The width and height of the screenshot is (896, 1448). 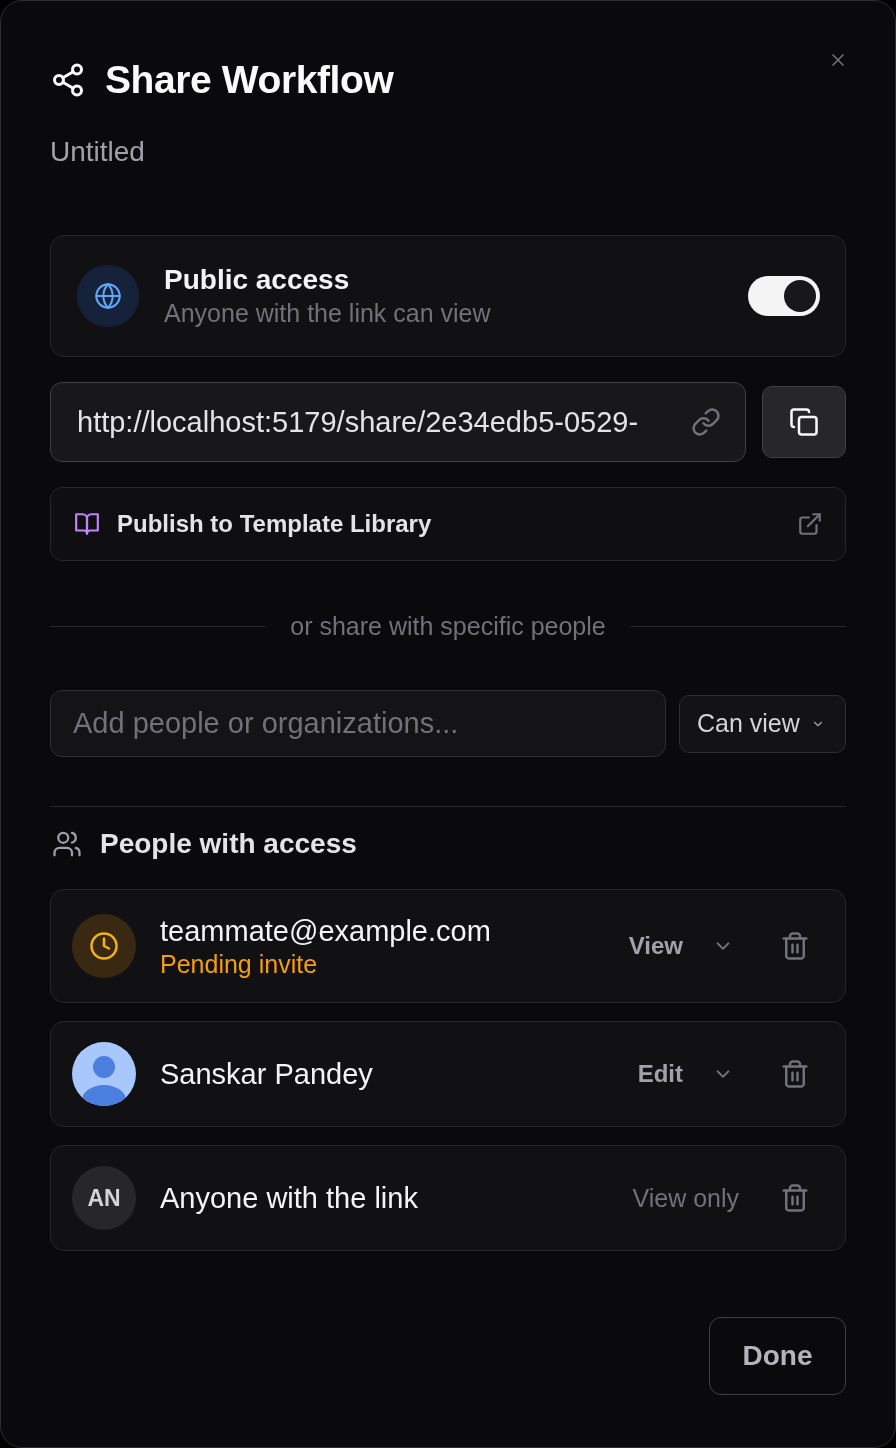 I want to click on share-link-field: http://localhost:5179/share/2e34edb5-0529-, so click(x=398, y=422).